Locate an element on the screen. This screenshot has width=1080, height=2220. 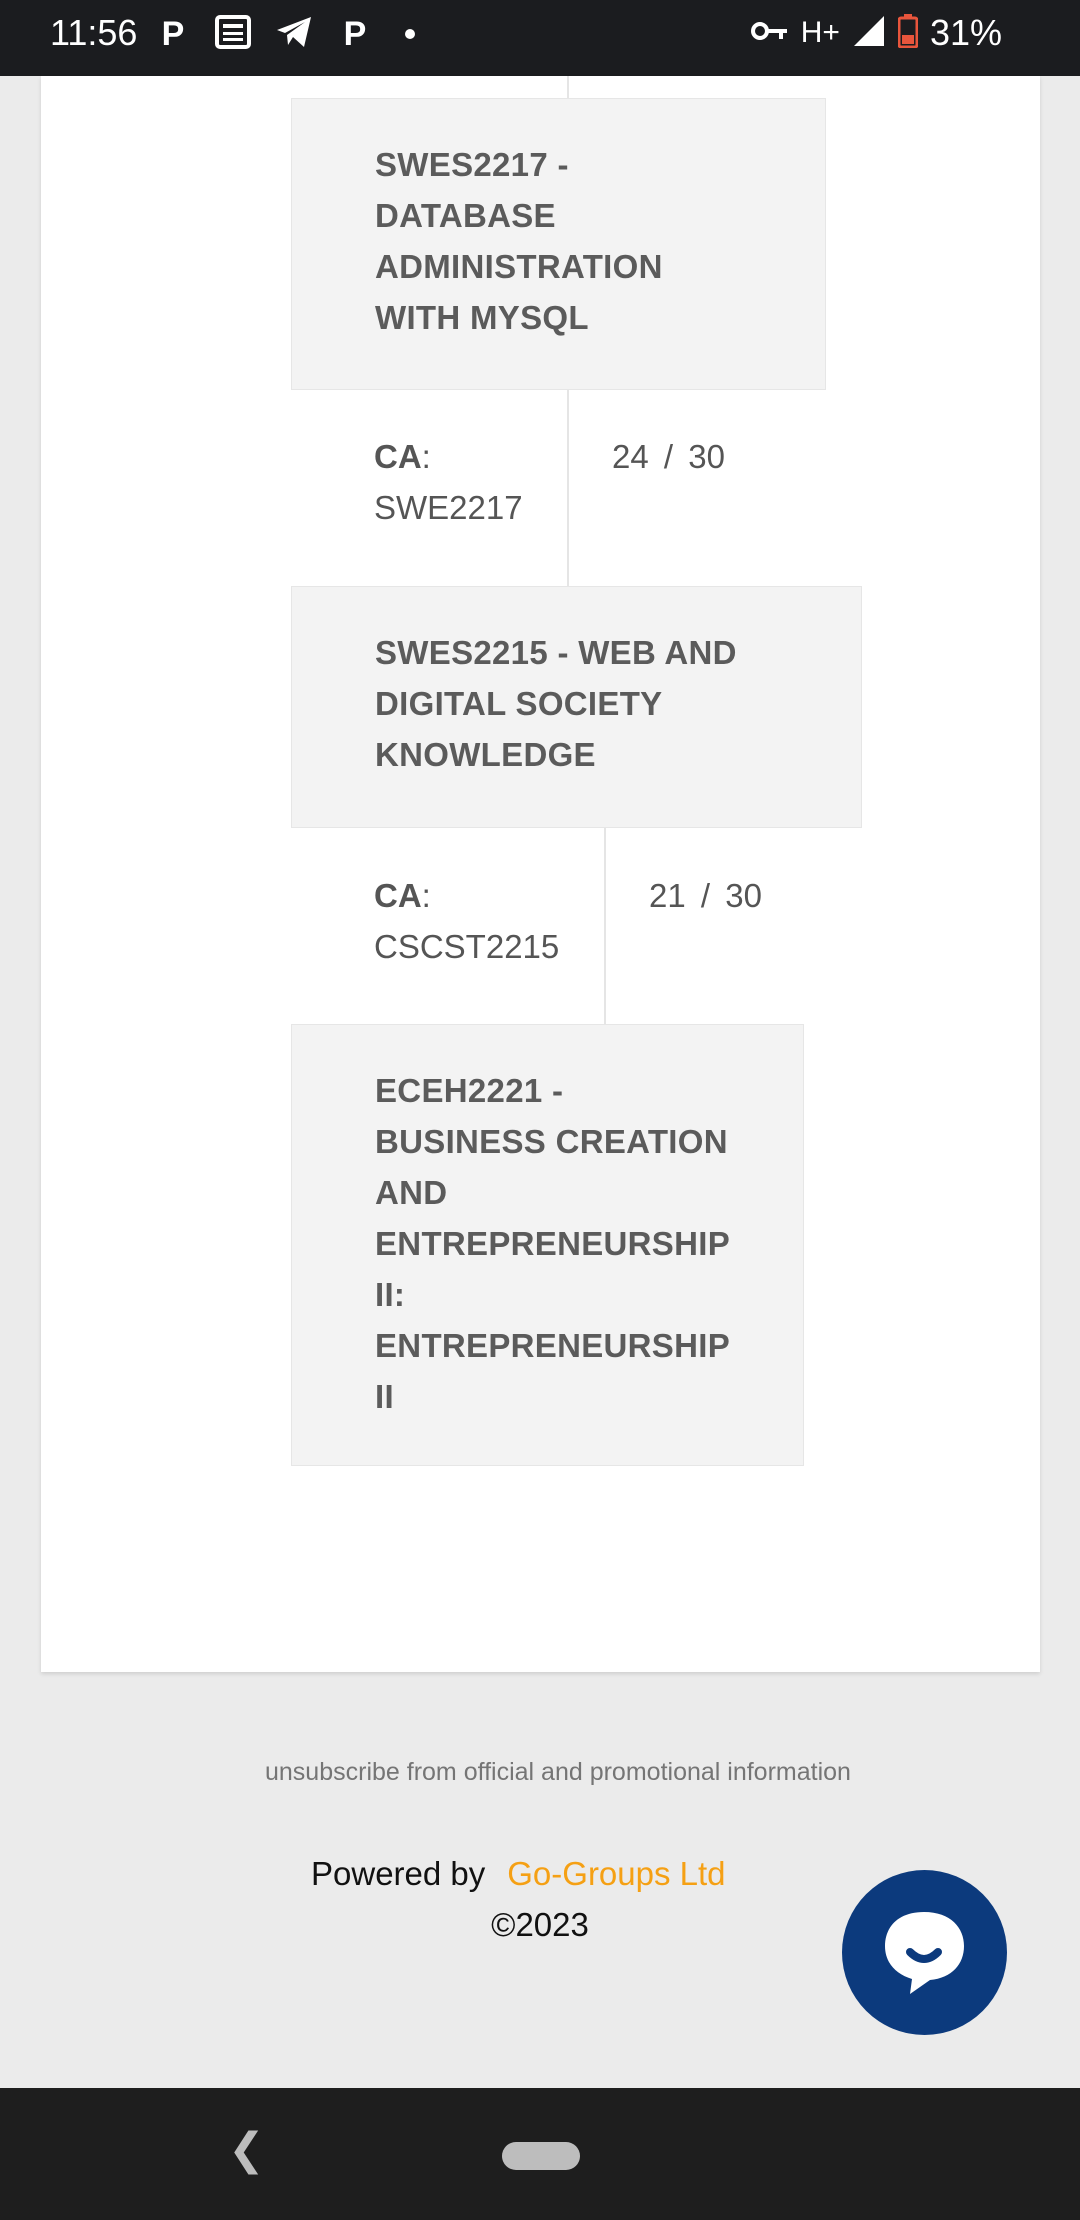
chat-bubble-icon is located at coordinates (924, 1953).